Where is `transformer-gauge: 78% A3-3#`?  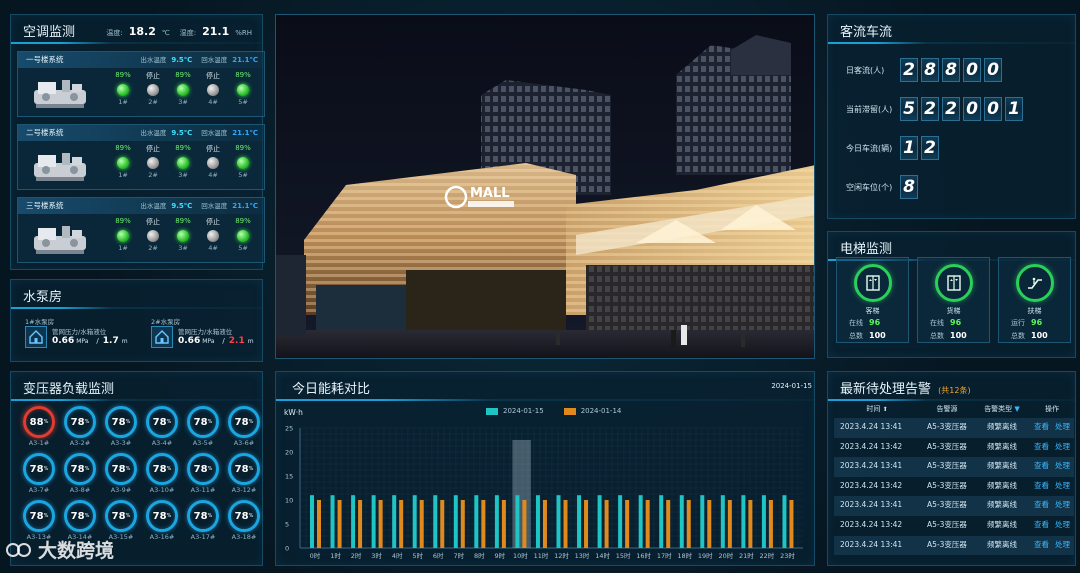
transformer-gauge: 78% A3-3# is located at coordinates (121, 426).